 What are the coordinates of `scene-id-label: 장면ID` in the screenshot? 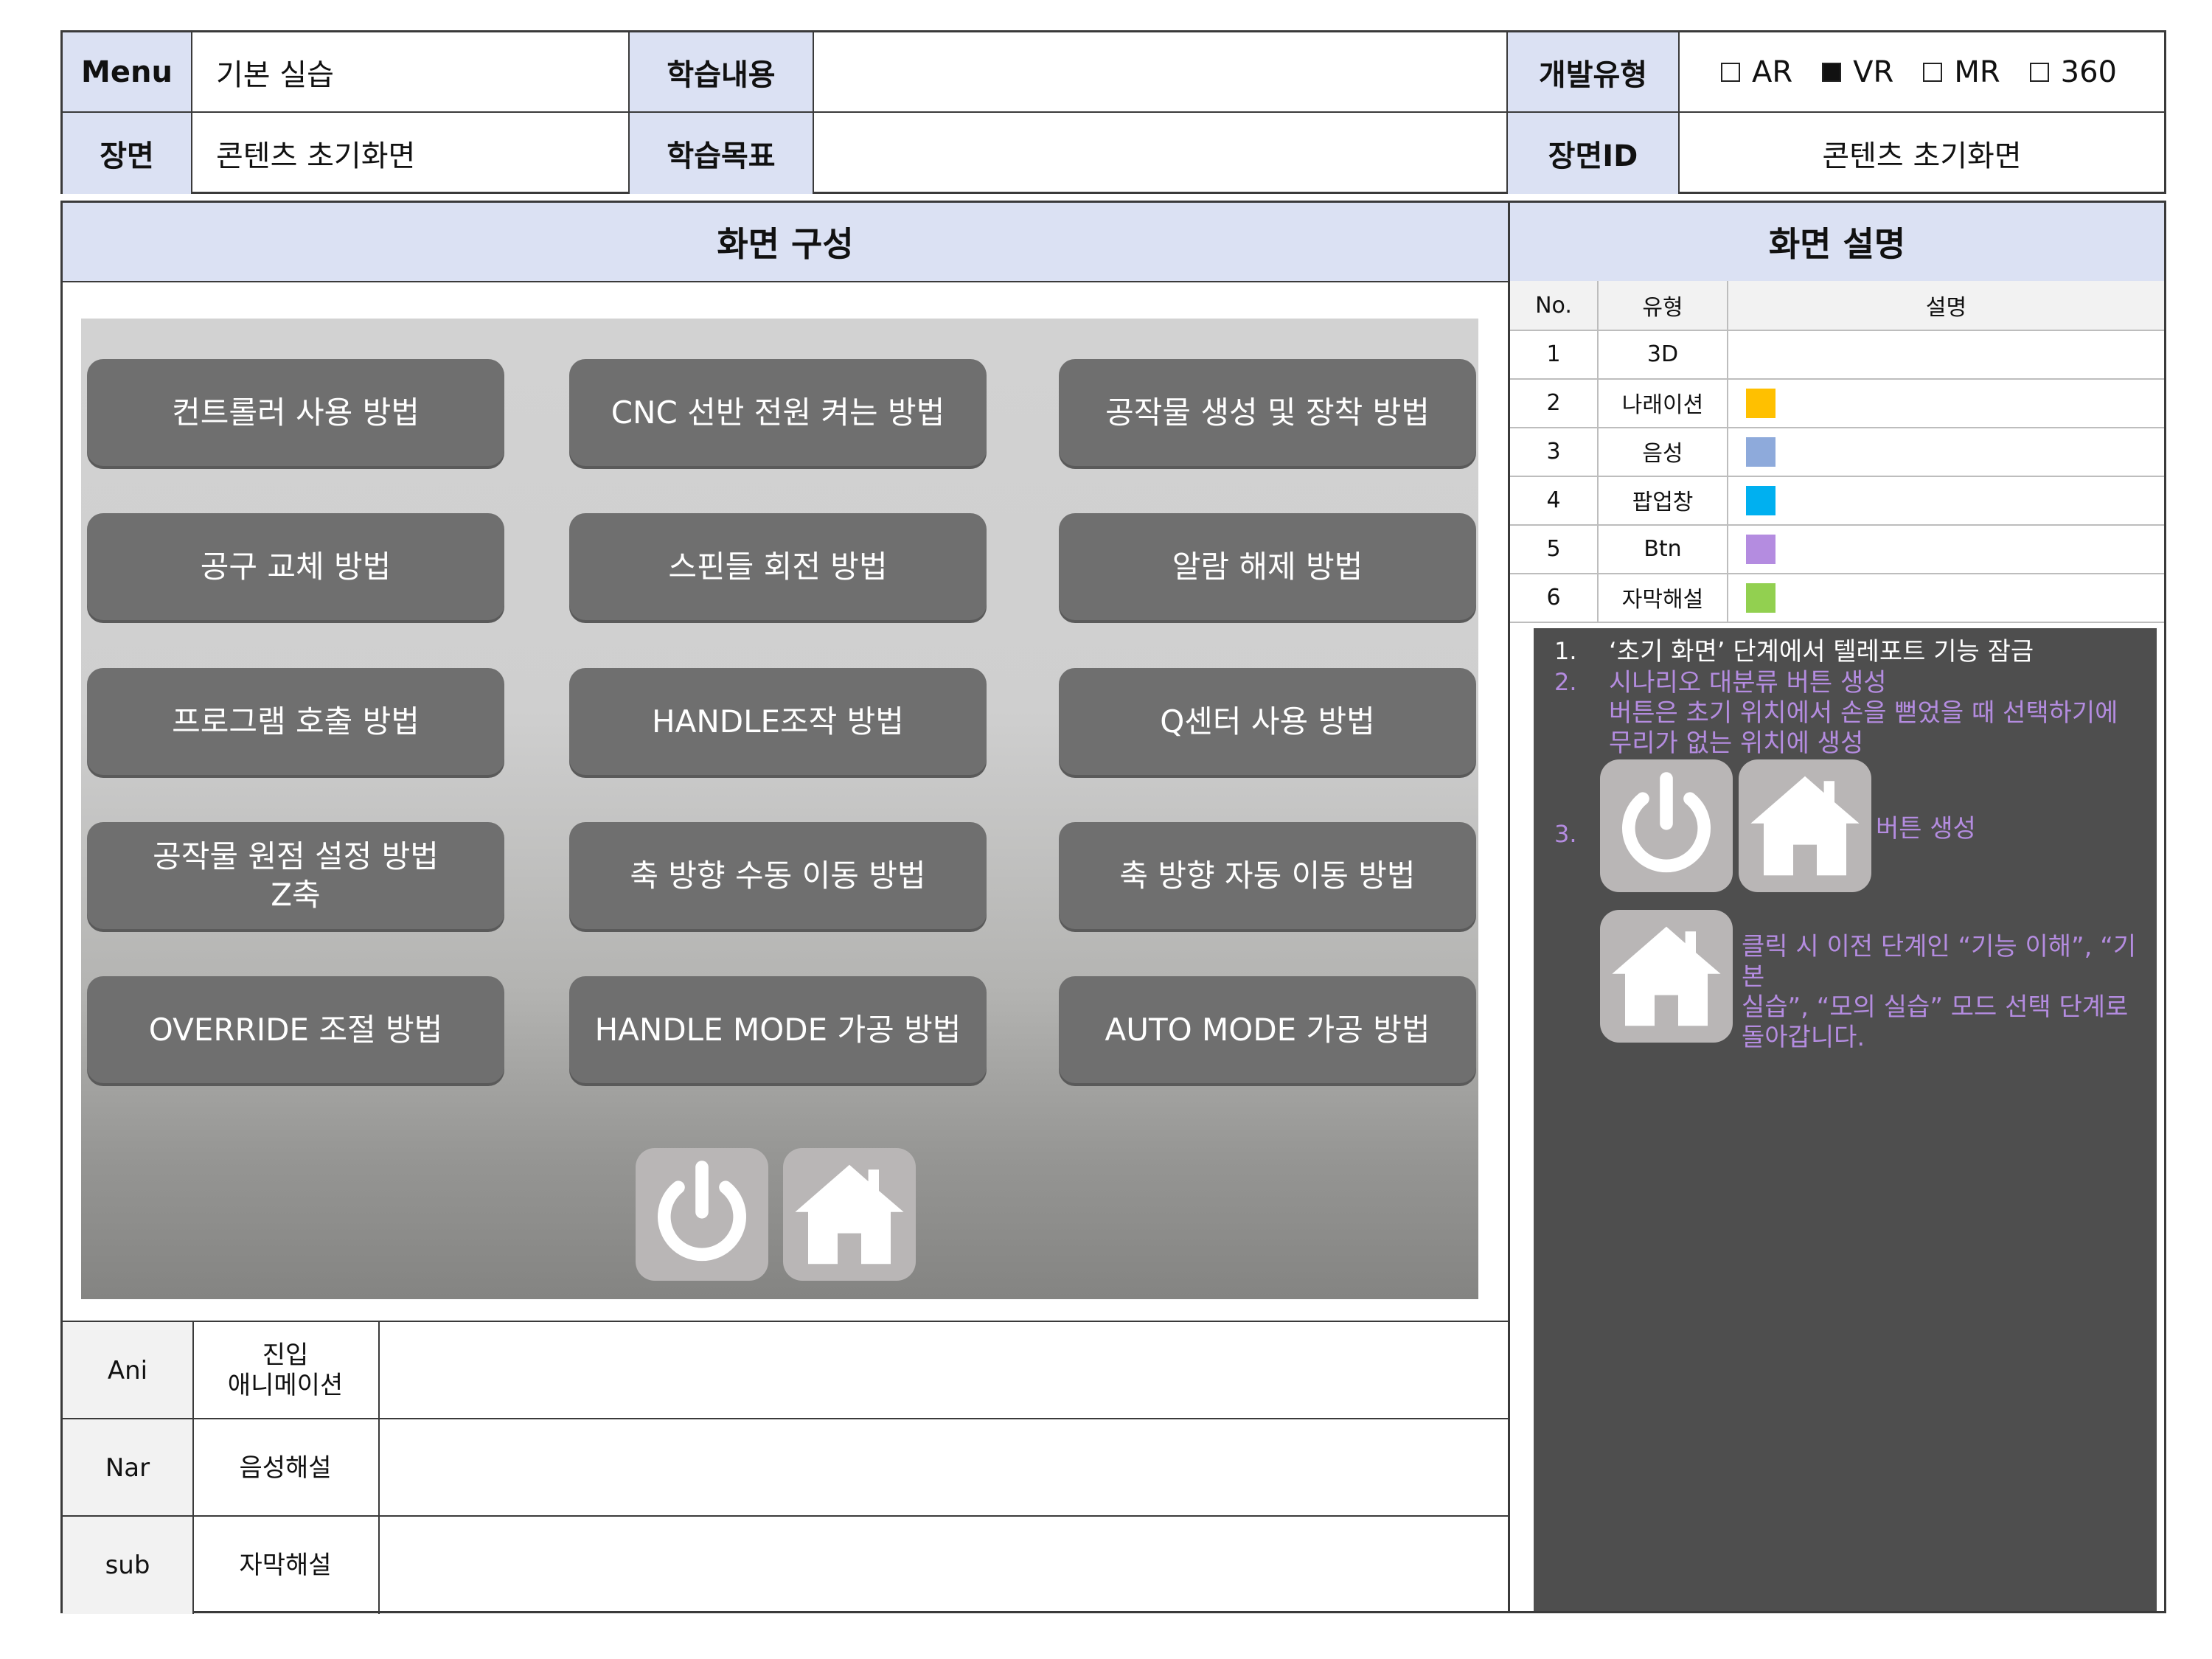 It's located at (1594, 153).